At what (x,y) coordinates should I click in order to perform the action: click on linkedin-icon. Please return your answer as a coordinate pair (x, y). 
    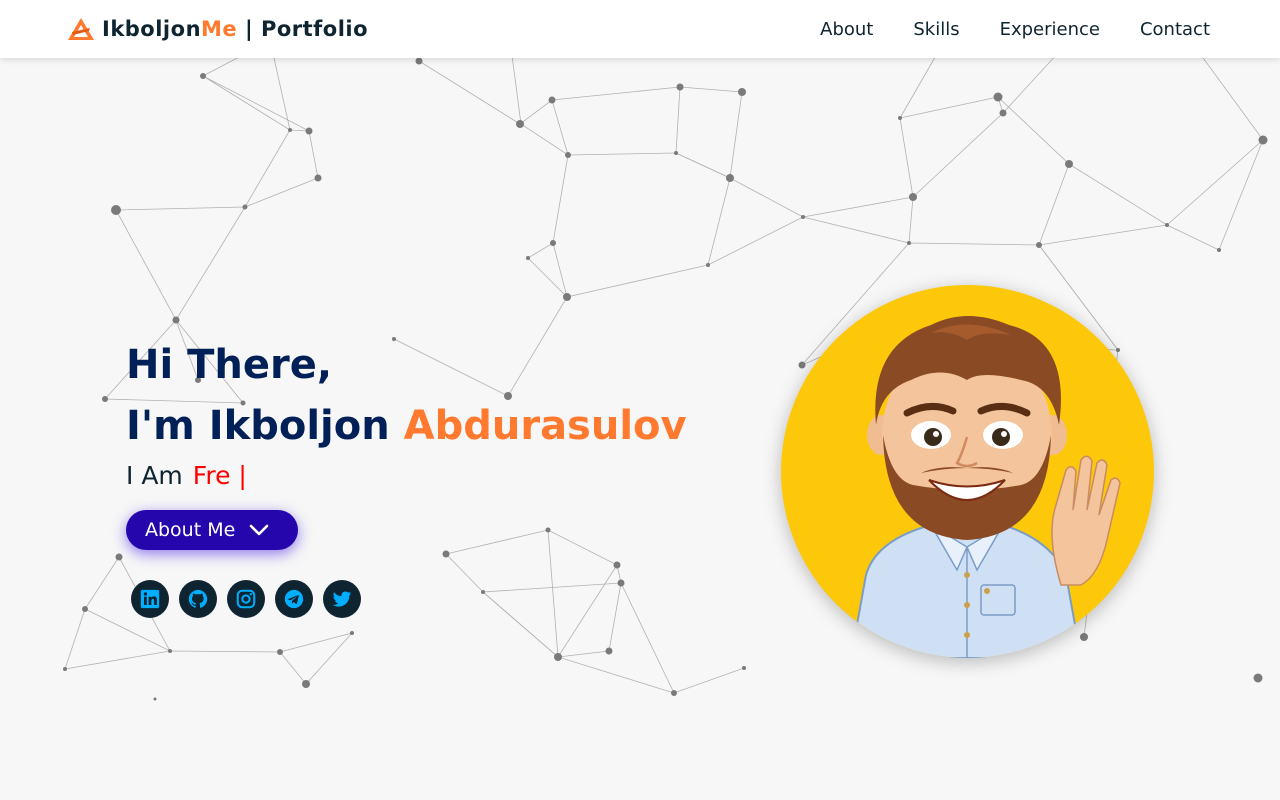
    Looking at the image, I should click on (150, 599).